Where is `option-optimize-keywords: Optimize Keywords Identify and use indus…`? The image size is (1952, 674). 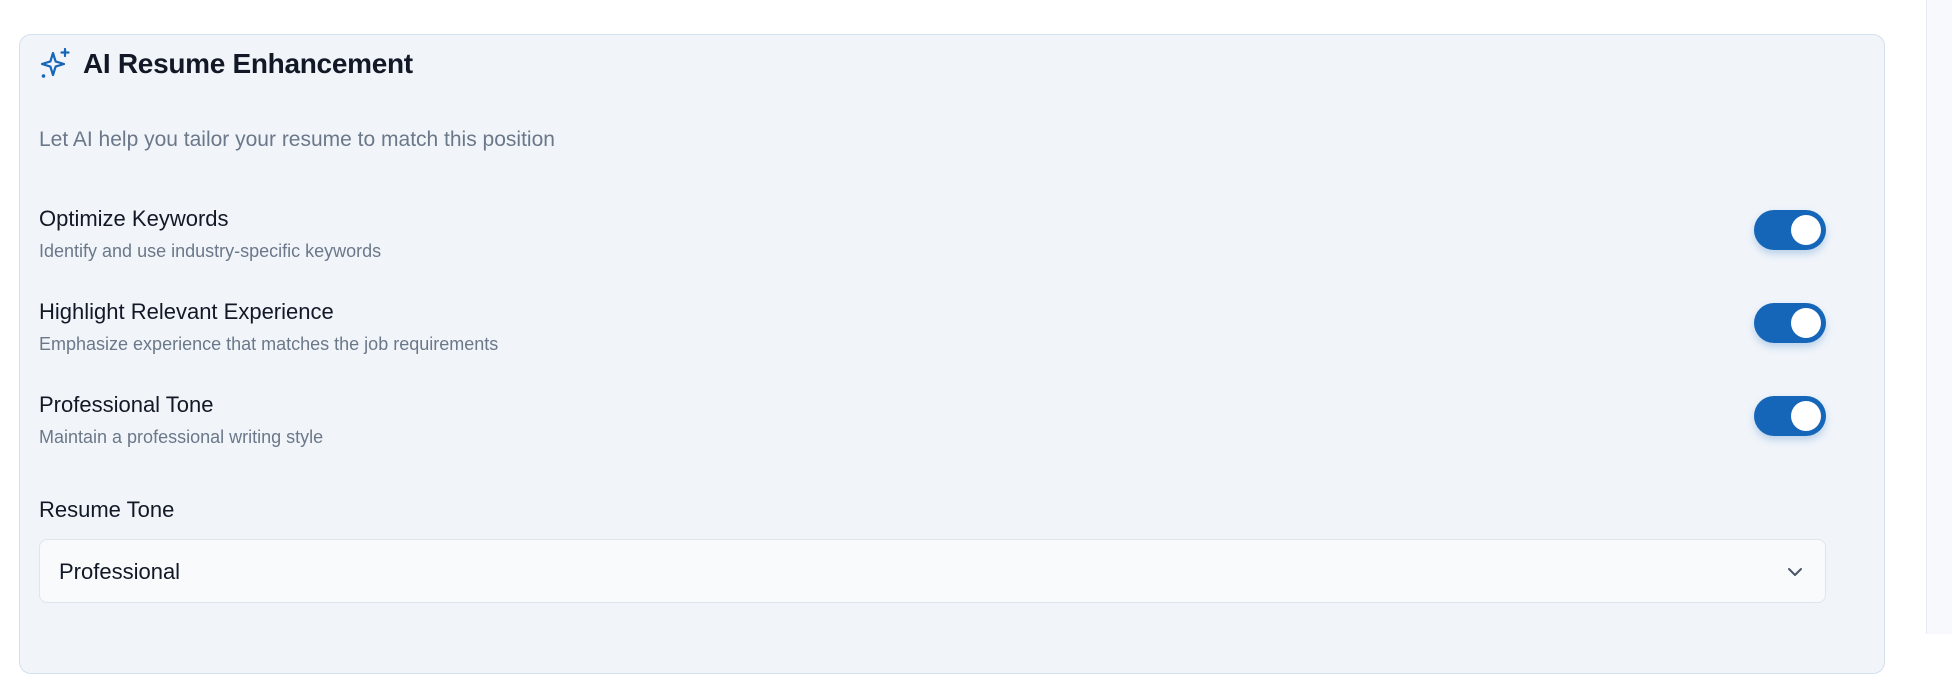 option-optimize-keywords: Optimize Keywords Identify and use indus… is located at coordinates (932, 238).